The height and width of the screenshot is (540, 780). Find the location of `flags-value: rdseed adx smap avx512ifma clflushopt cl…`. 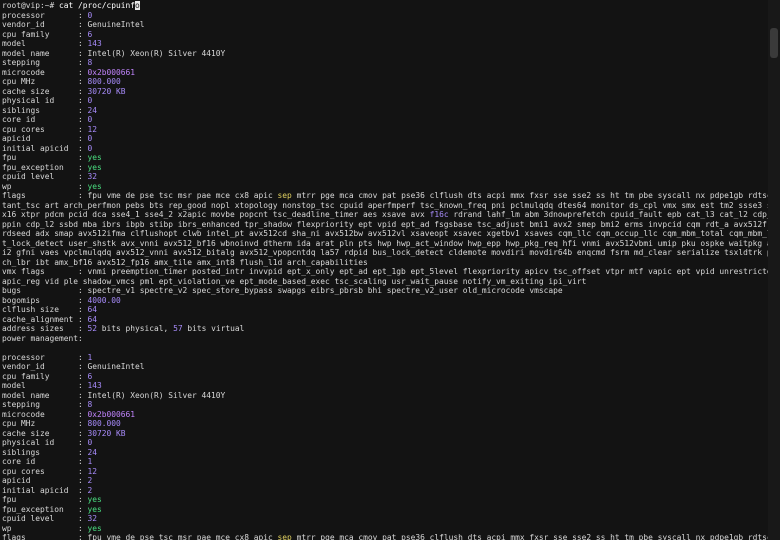

flags-value: rdseed adx smap avx512ifma clflushopt cl… is located at coordinates (385, 233).